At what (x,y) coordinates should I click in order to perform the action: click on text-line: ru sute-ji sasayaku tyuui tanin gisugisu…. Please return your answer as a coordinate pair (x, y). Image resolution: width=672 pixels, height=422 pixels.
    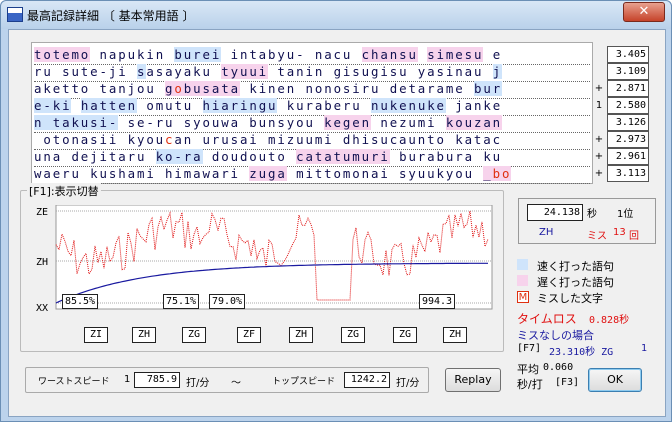
    Looking at the image, I should click on (312, 73).